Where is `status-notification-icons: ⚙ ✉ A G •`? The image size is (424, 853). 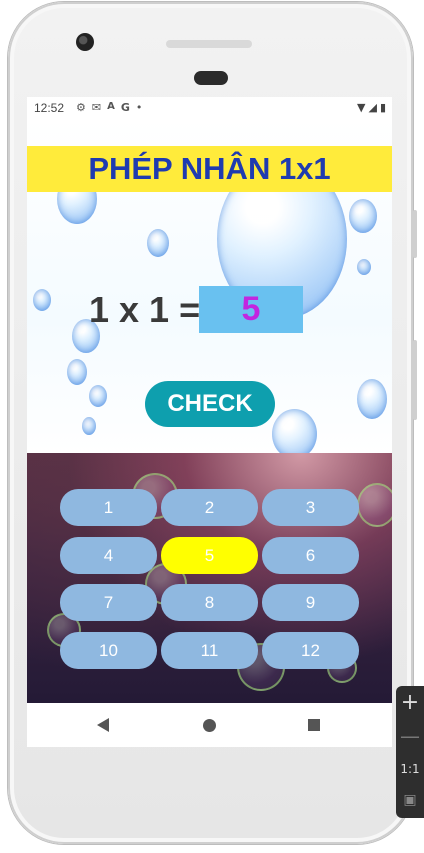
status-notification-icons: ⚙ ✉ A G • is located at coordinates (109, 107).